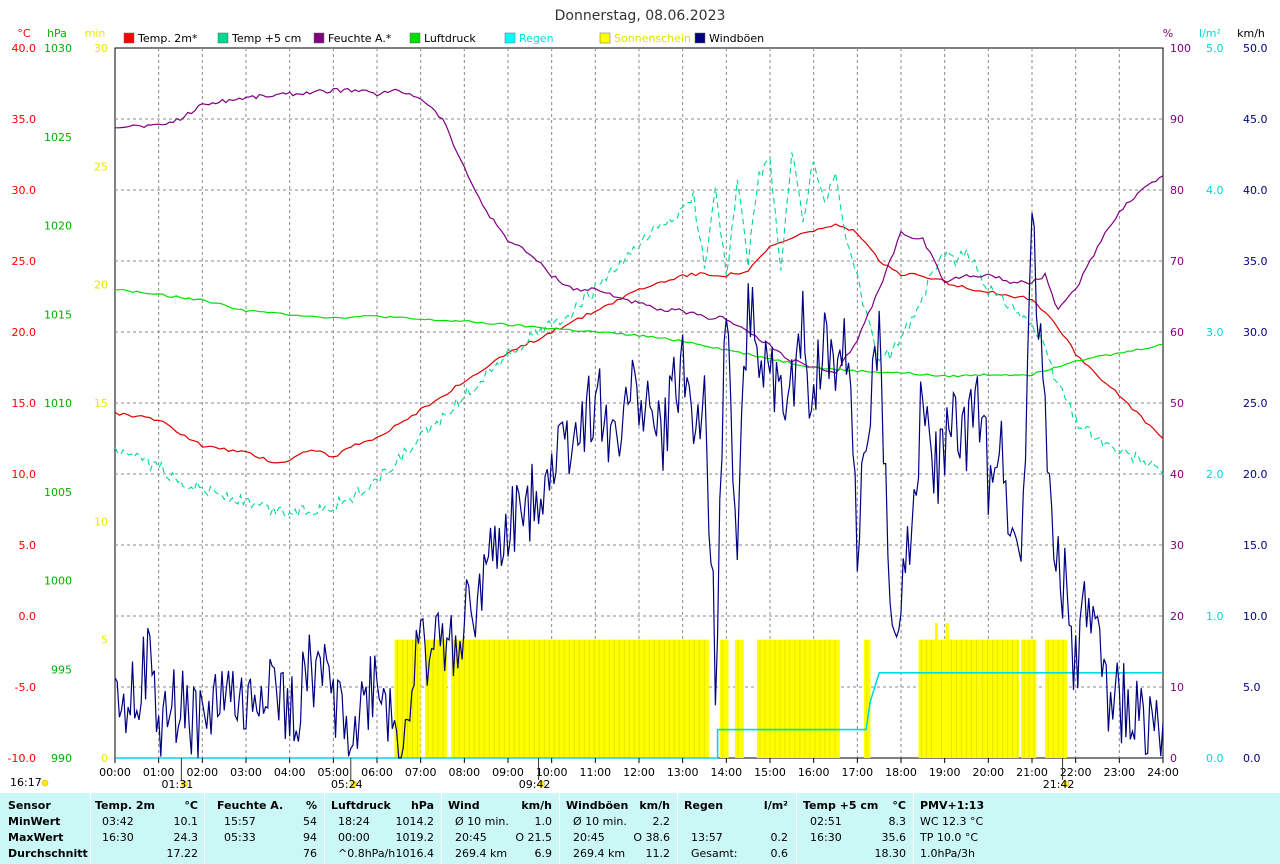 The height and width of the screenshot is (864, 1280). What do you see at coordinates (948, 853) in the screenshot?
I see `pmv-pressure-rate: 1.0hPa/3h` at bounding box center [948, 853].